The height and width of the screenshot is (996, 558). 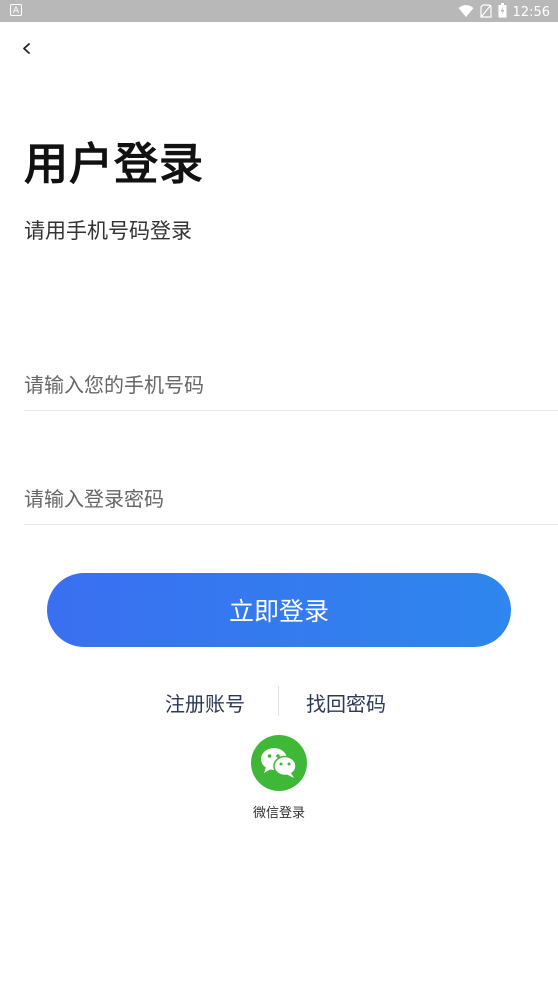 What do you see at coordinates (26, 48) in the screenshot?
I see `chevron-left-icon` at bounding box center [26, 48].